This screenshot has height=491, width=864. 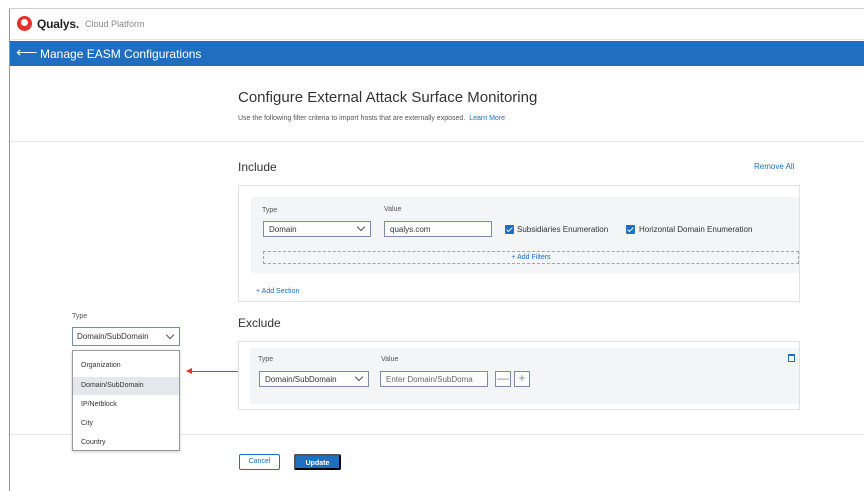 I want to click on page-header: ⟵ Manage EASM Configurations, so click(x=437, y=53).